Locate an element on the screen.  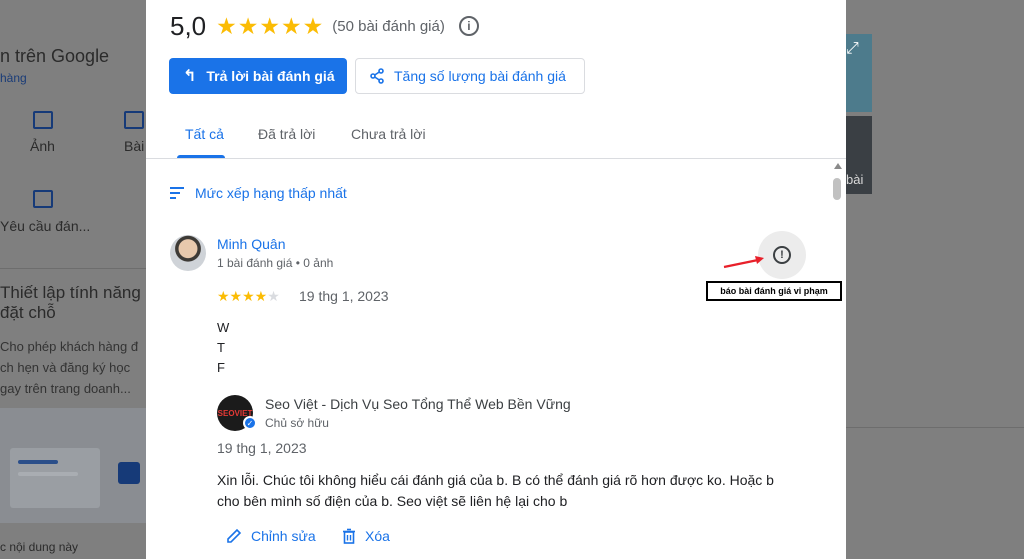
trash-icon is located at coordinates (349, 536).